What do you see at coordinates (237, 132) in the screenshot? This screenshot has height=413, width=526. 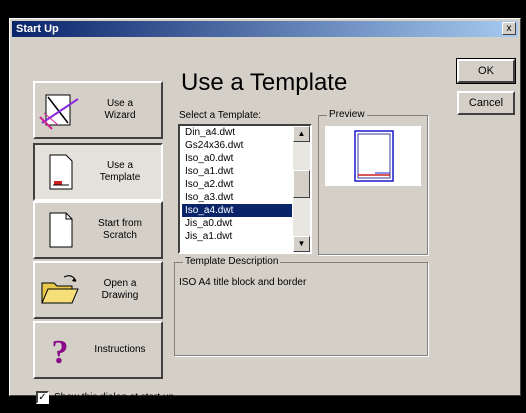 I see `template-list-item: Din_a4.dwt` at bounding box center [237, 132].